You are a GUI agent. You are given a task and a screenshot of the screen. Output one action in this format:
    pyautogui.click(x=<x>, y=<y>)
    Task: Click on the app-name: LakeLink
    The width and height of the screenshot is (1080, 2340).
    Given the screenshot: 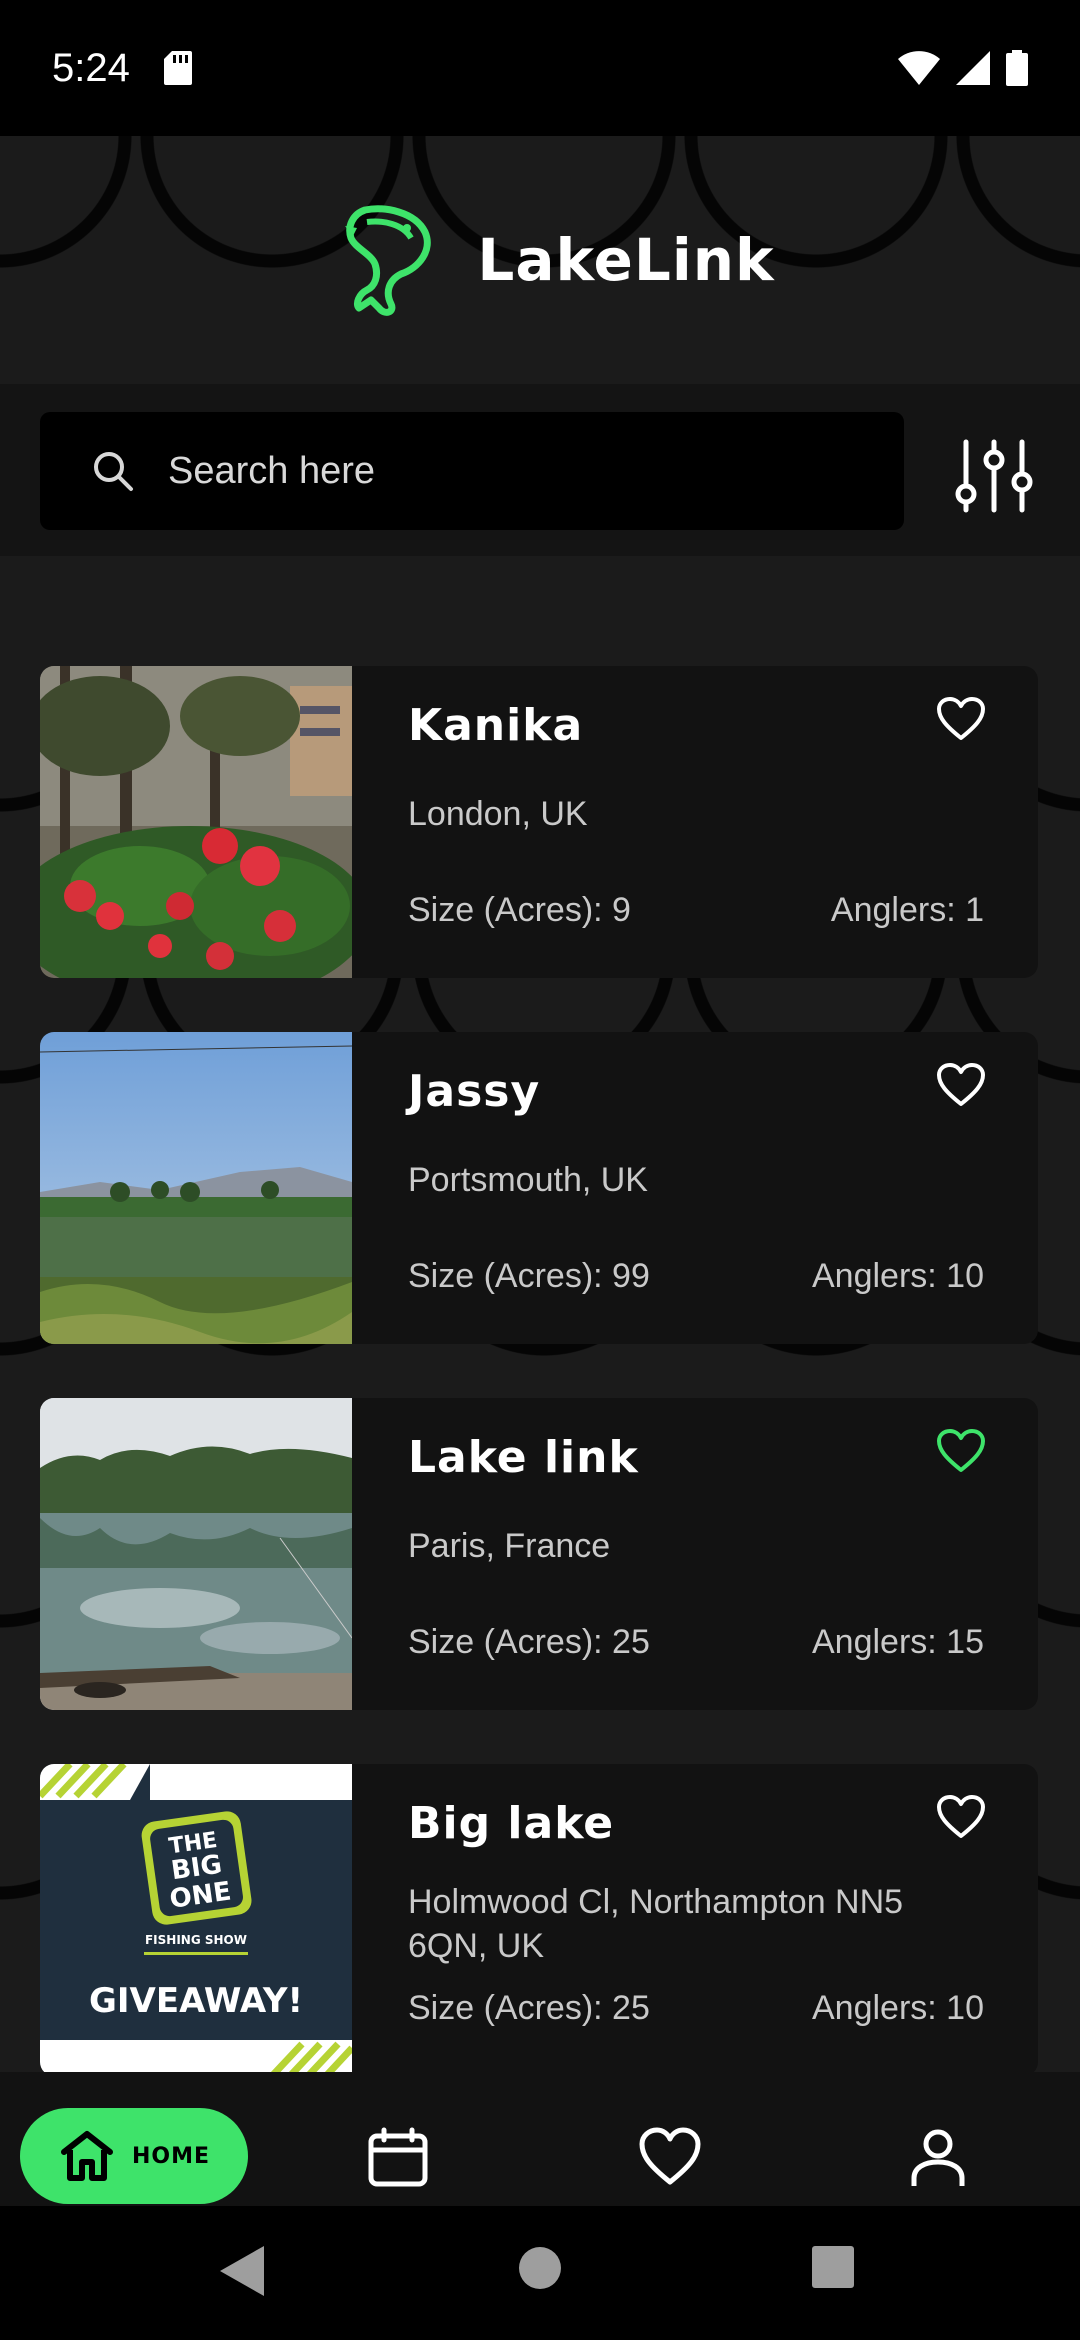 What is the action you would take?
    pyautogui.click(x=626, y=260)
    